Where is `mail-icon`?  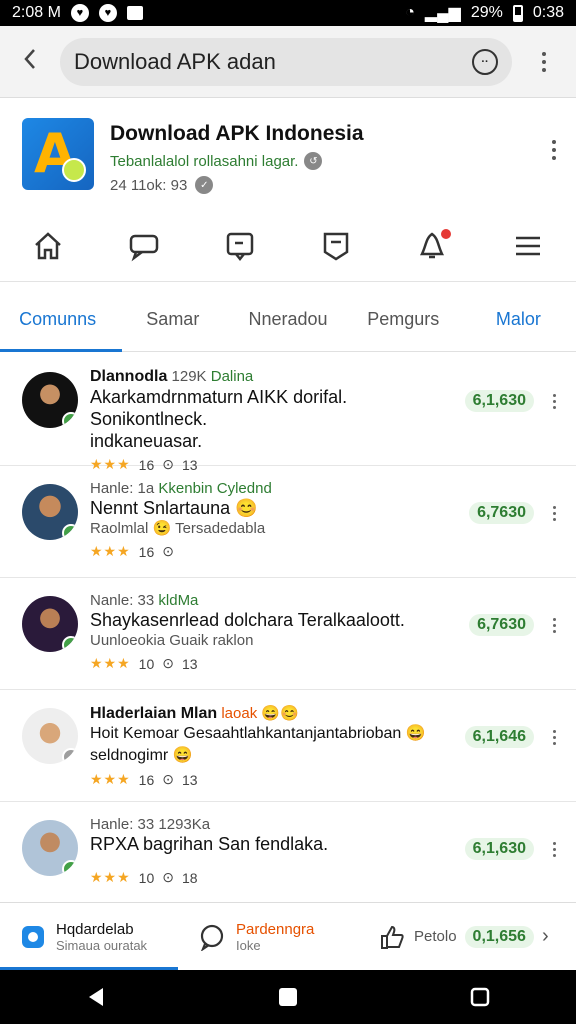
mail-icon is located at coordinates (134, 13).